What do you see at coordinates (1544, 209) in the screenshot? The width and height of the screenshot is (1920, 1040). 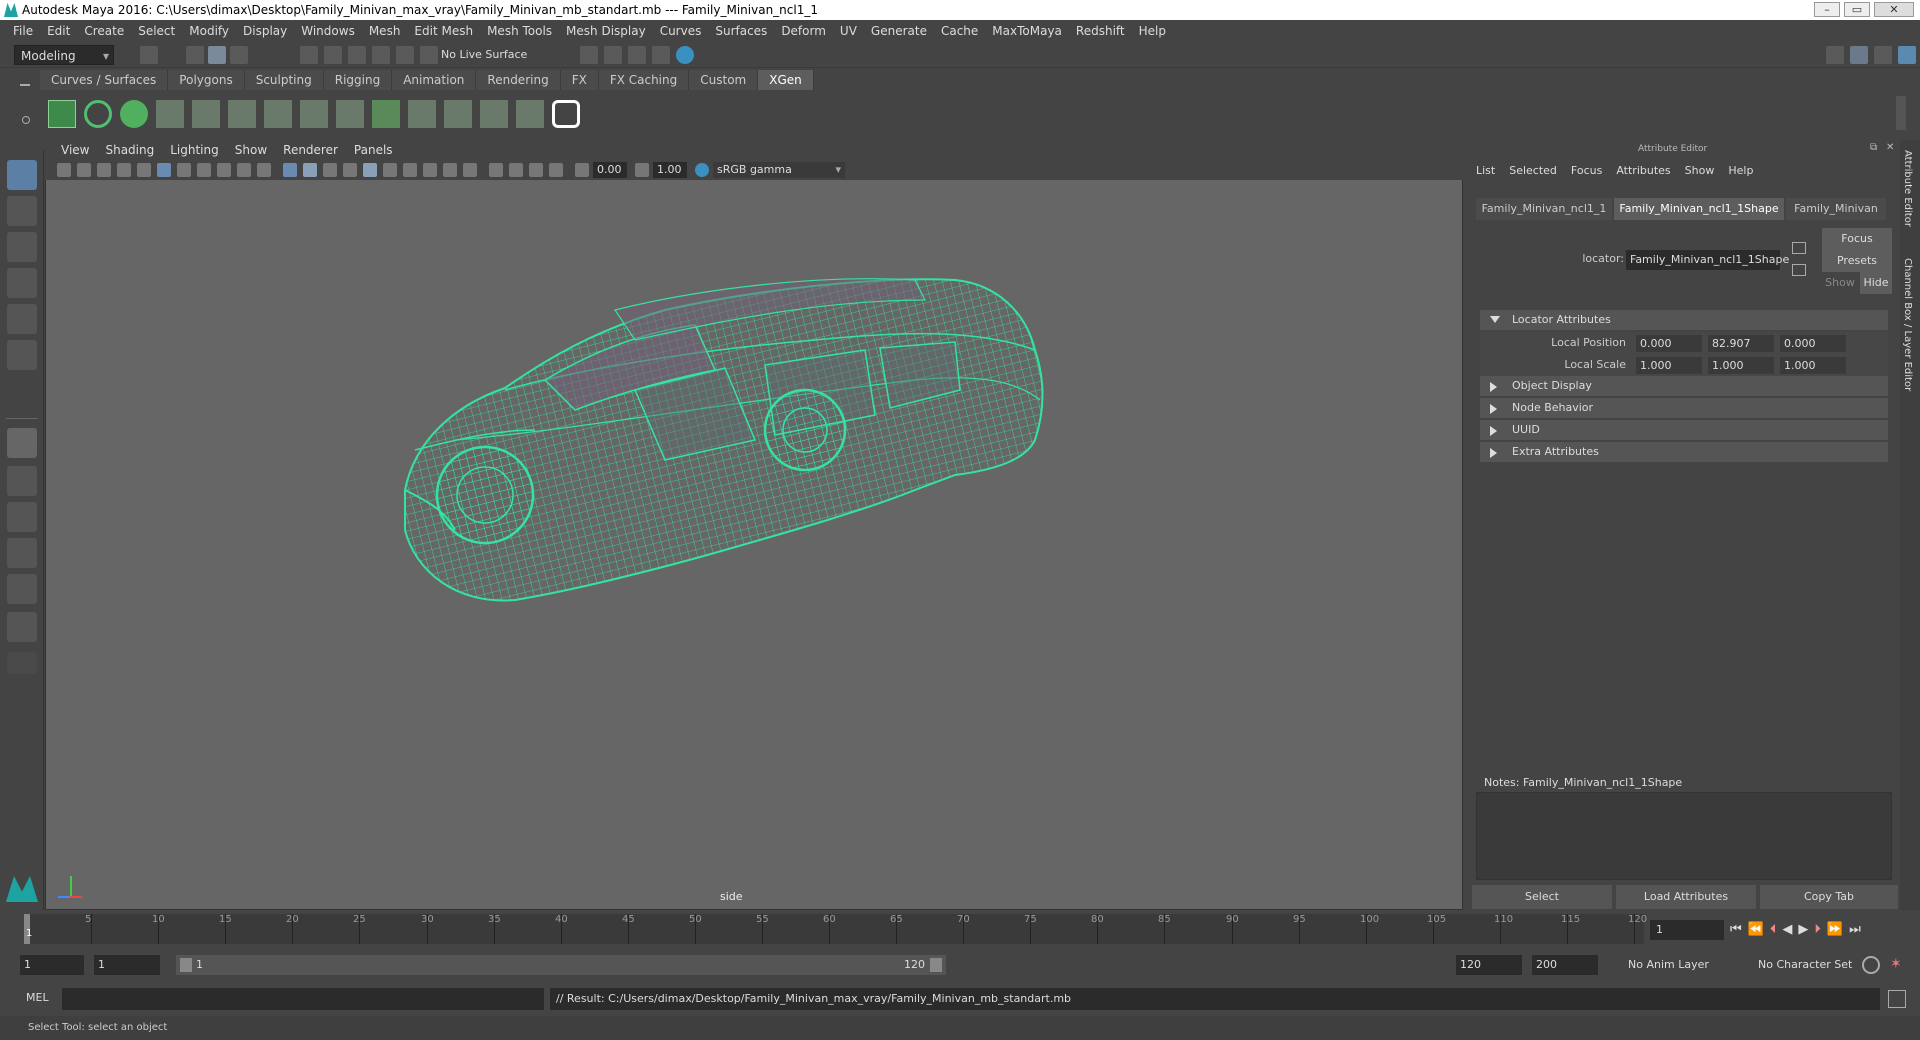 I see `ae-tab-transform: Family_Minivan_ncl1_1` at bounding box center [1544, 209].